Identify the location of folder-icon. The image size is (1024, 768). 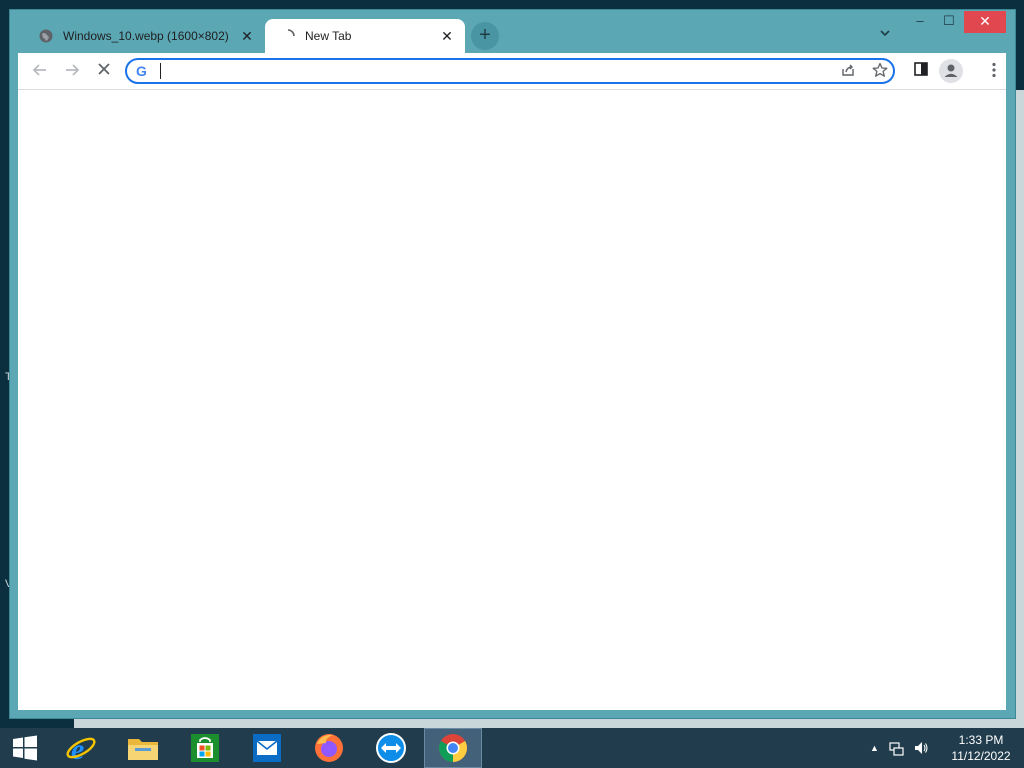
(143, 749).